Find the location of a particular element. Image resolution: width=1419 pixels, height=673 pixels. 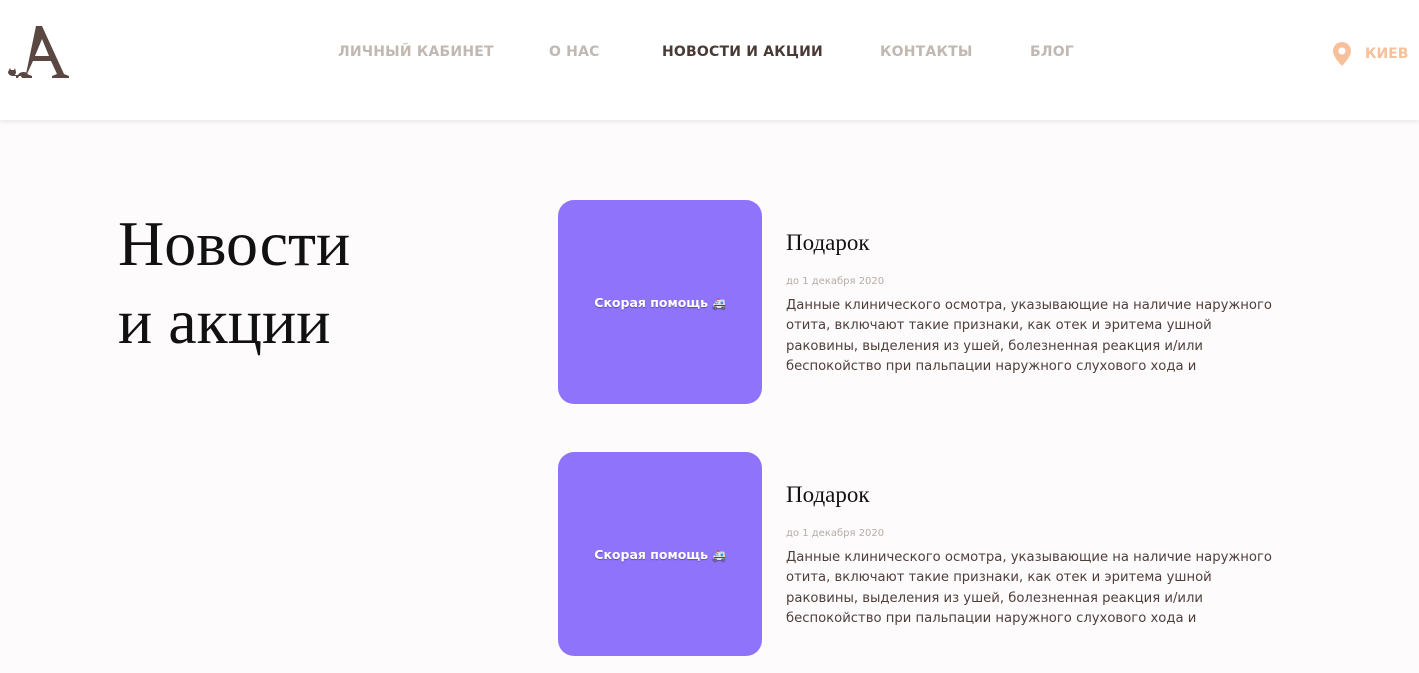

nav-item-contacts: КОНТАКТЫ is located at coordinates (926, 52).